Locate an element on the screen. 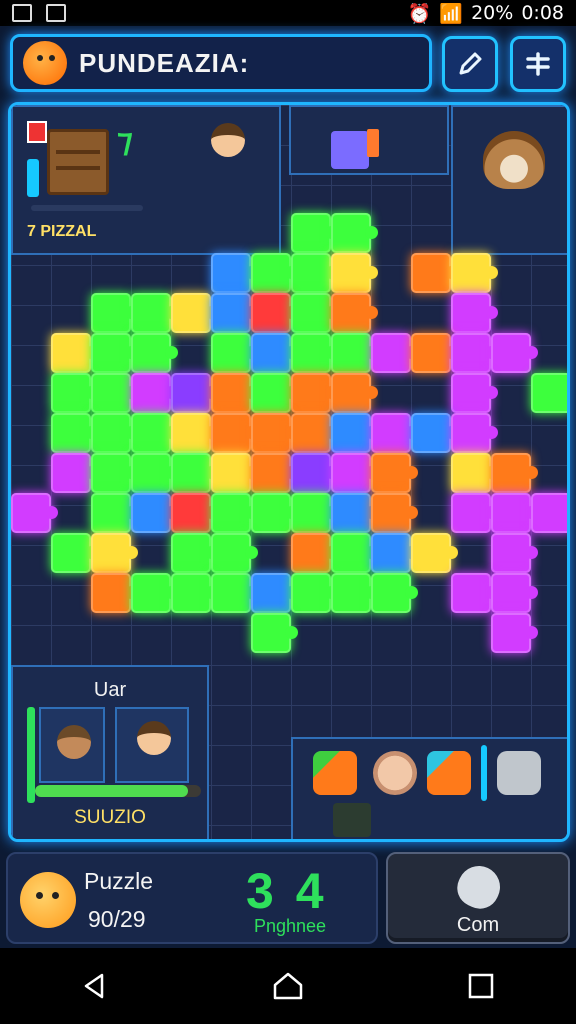  puzzle-piece-icon is located at coordinates (352, 820).